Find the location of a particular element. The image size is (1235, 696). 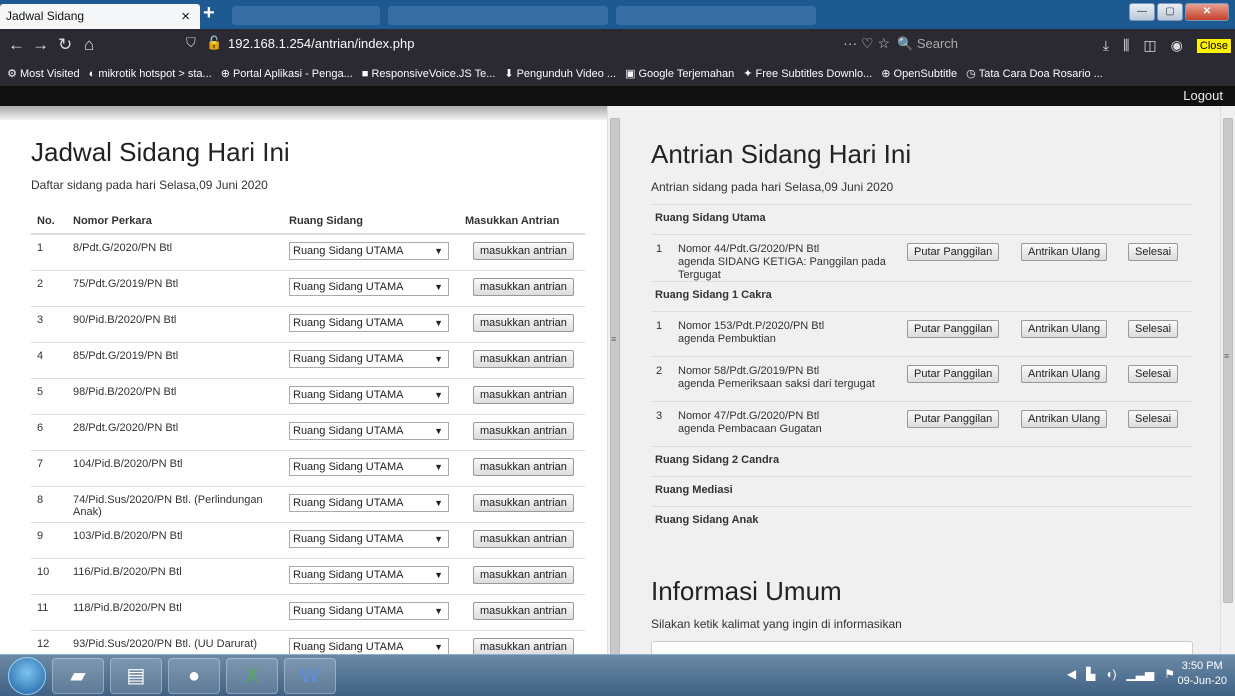

row-nomor: 93/Pid.Sus/2020/PN Btl. (UU Darurat) is located at coordinates (175, 641).